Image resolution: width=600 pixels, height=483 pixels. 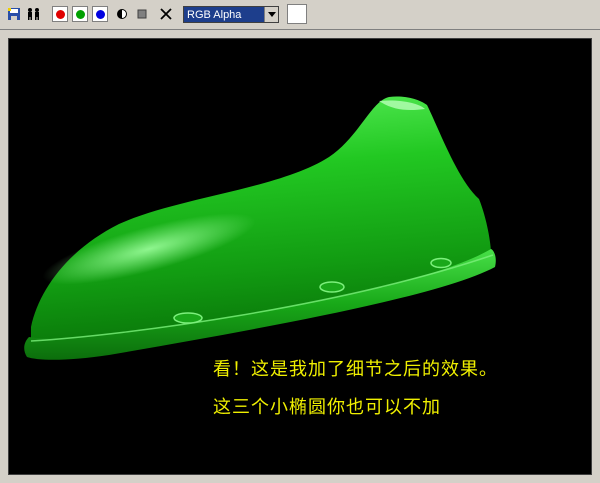 What do you see at coordinates (214, 15) in the screenshot?
I see `channel-select-value: RGB Alpha` at bounding box center [214, 15].